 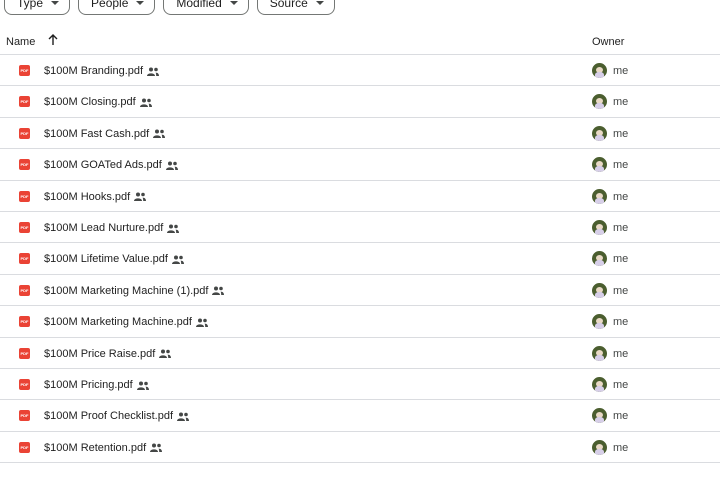 What do you see at coordinates (95, 447) in the screenshot?
I see `file-name-text: $100M Retention.pdf` at bounding box center [95, 447].